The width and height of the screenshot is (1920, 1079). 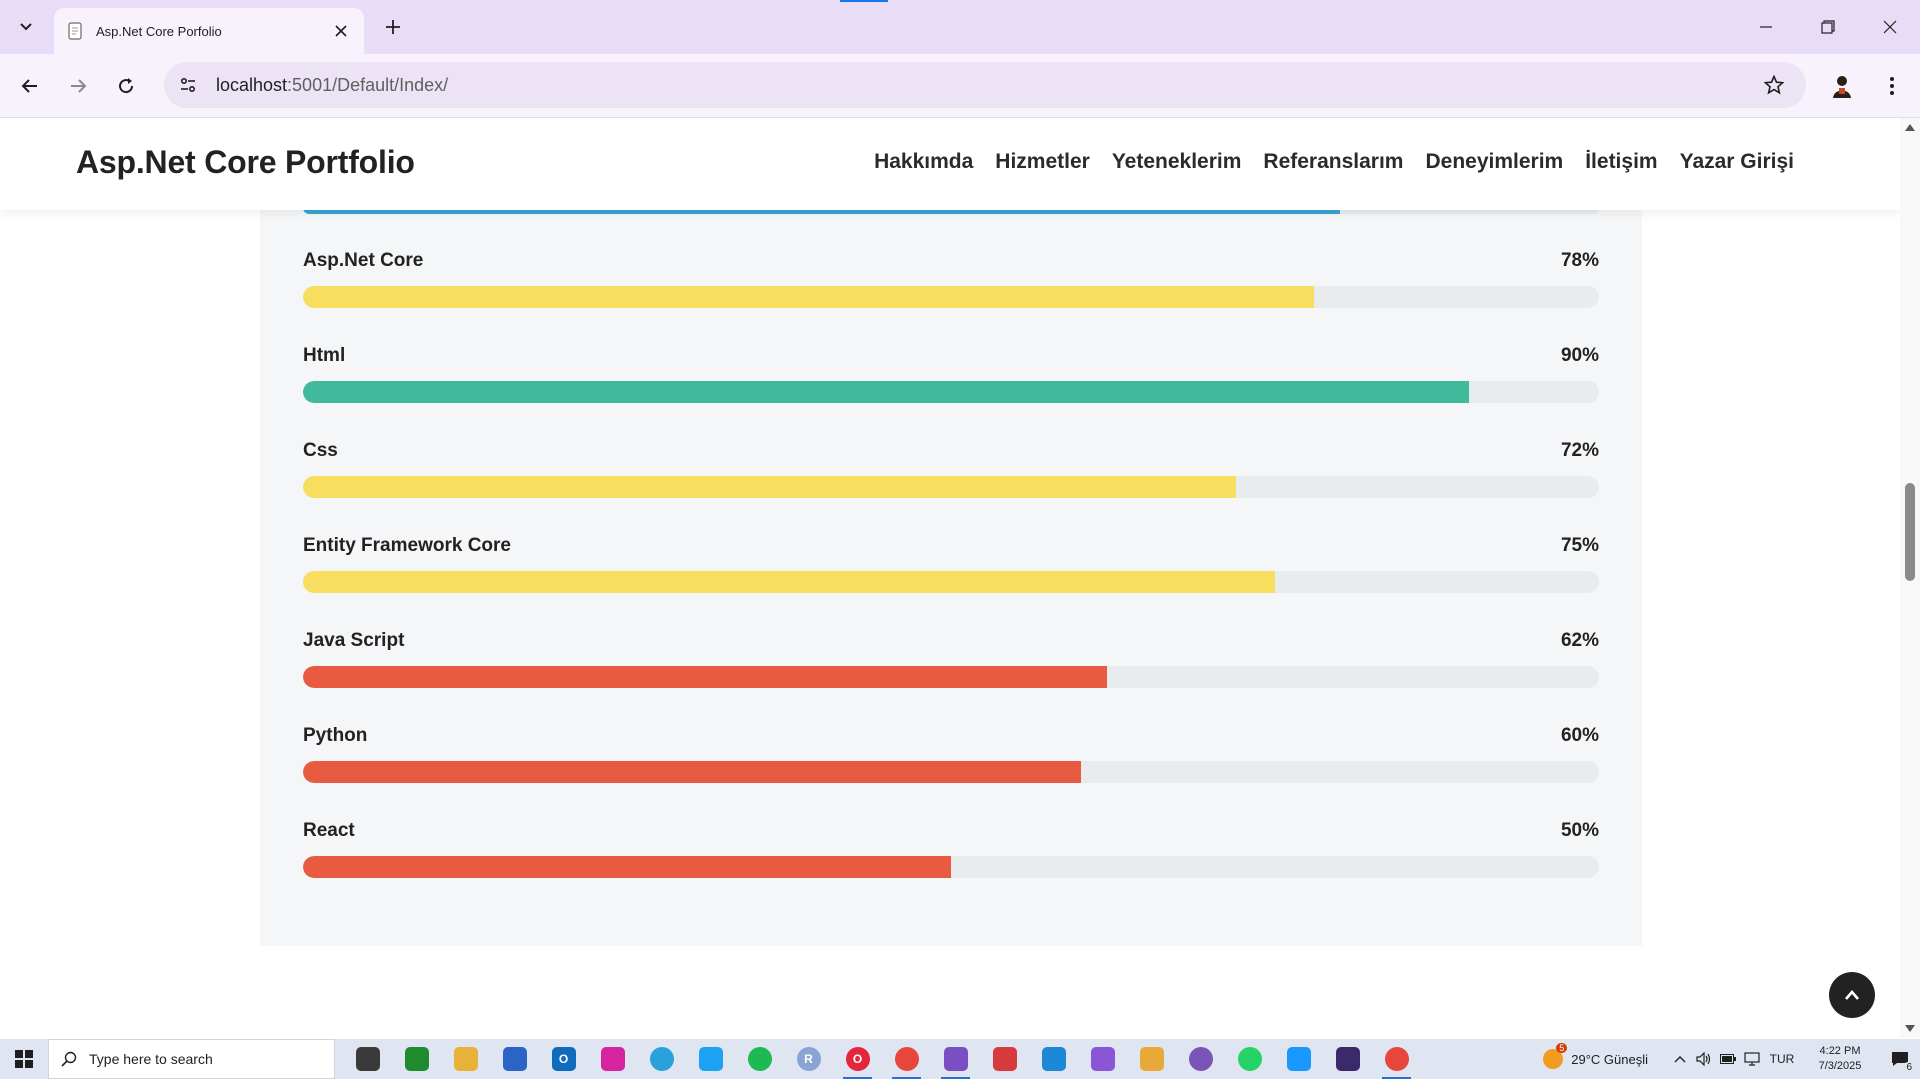 I want to click on spotify-icon, so click(x=759, y=1059).